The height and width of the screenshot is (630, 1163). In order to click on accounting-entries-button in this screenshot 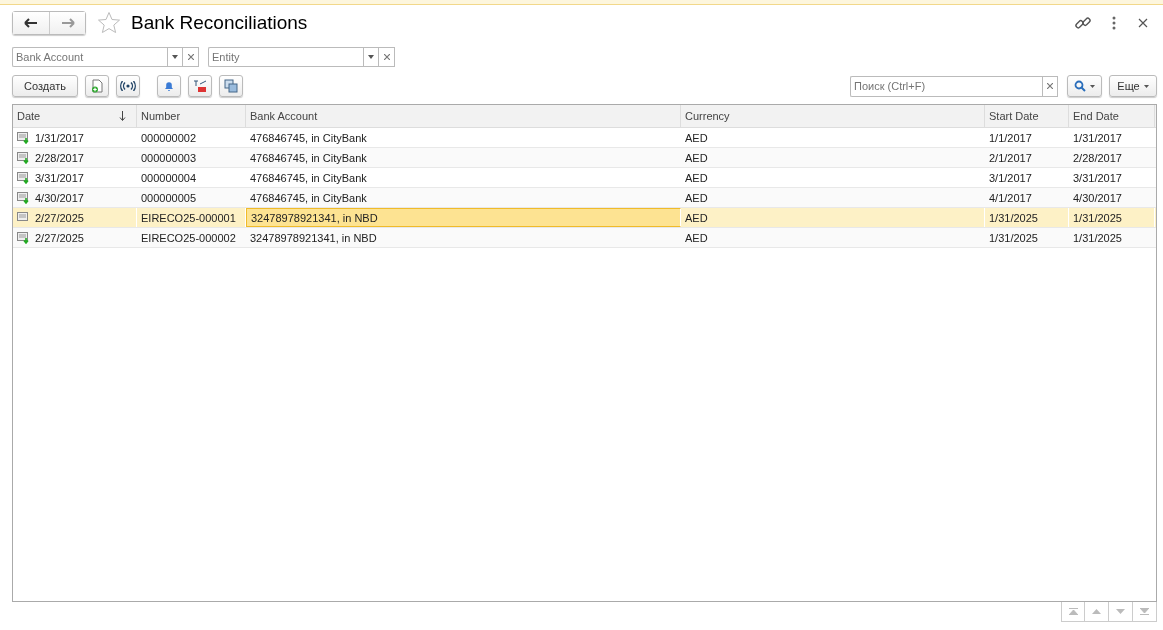, I will do `click(200, 86)`.